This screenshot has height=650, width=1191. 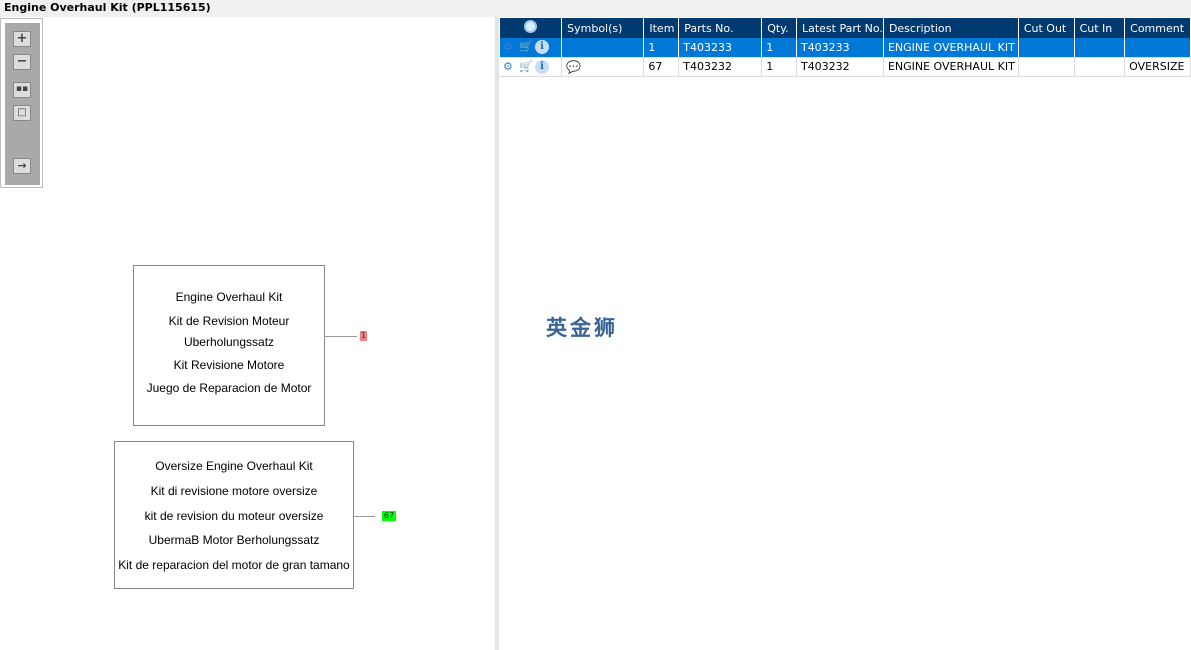 I want to click on part-name-de: Uberholungssatz, so click(x=229, y=342).